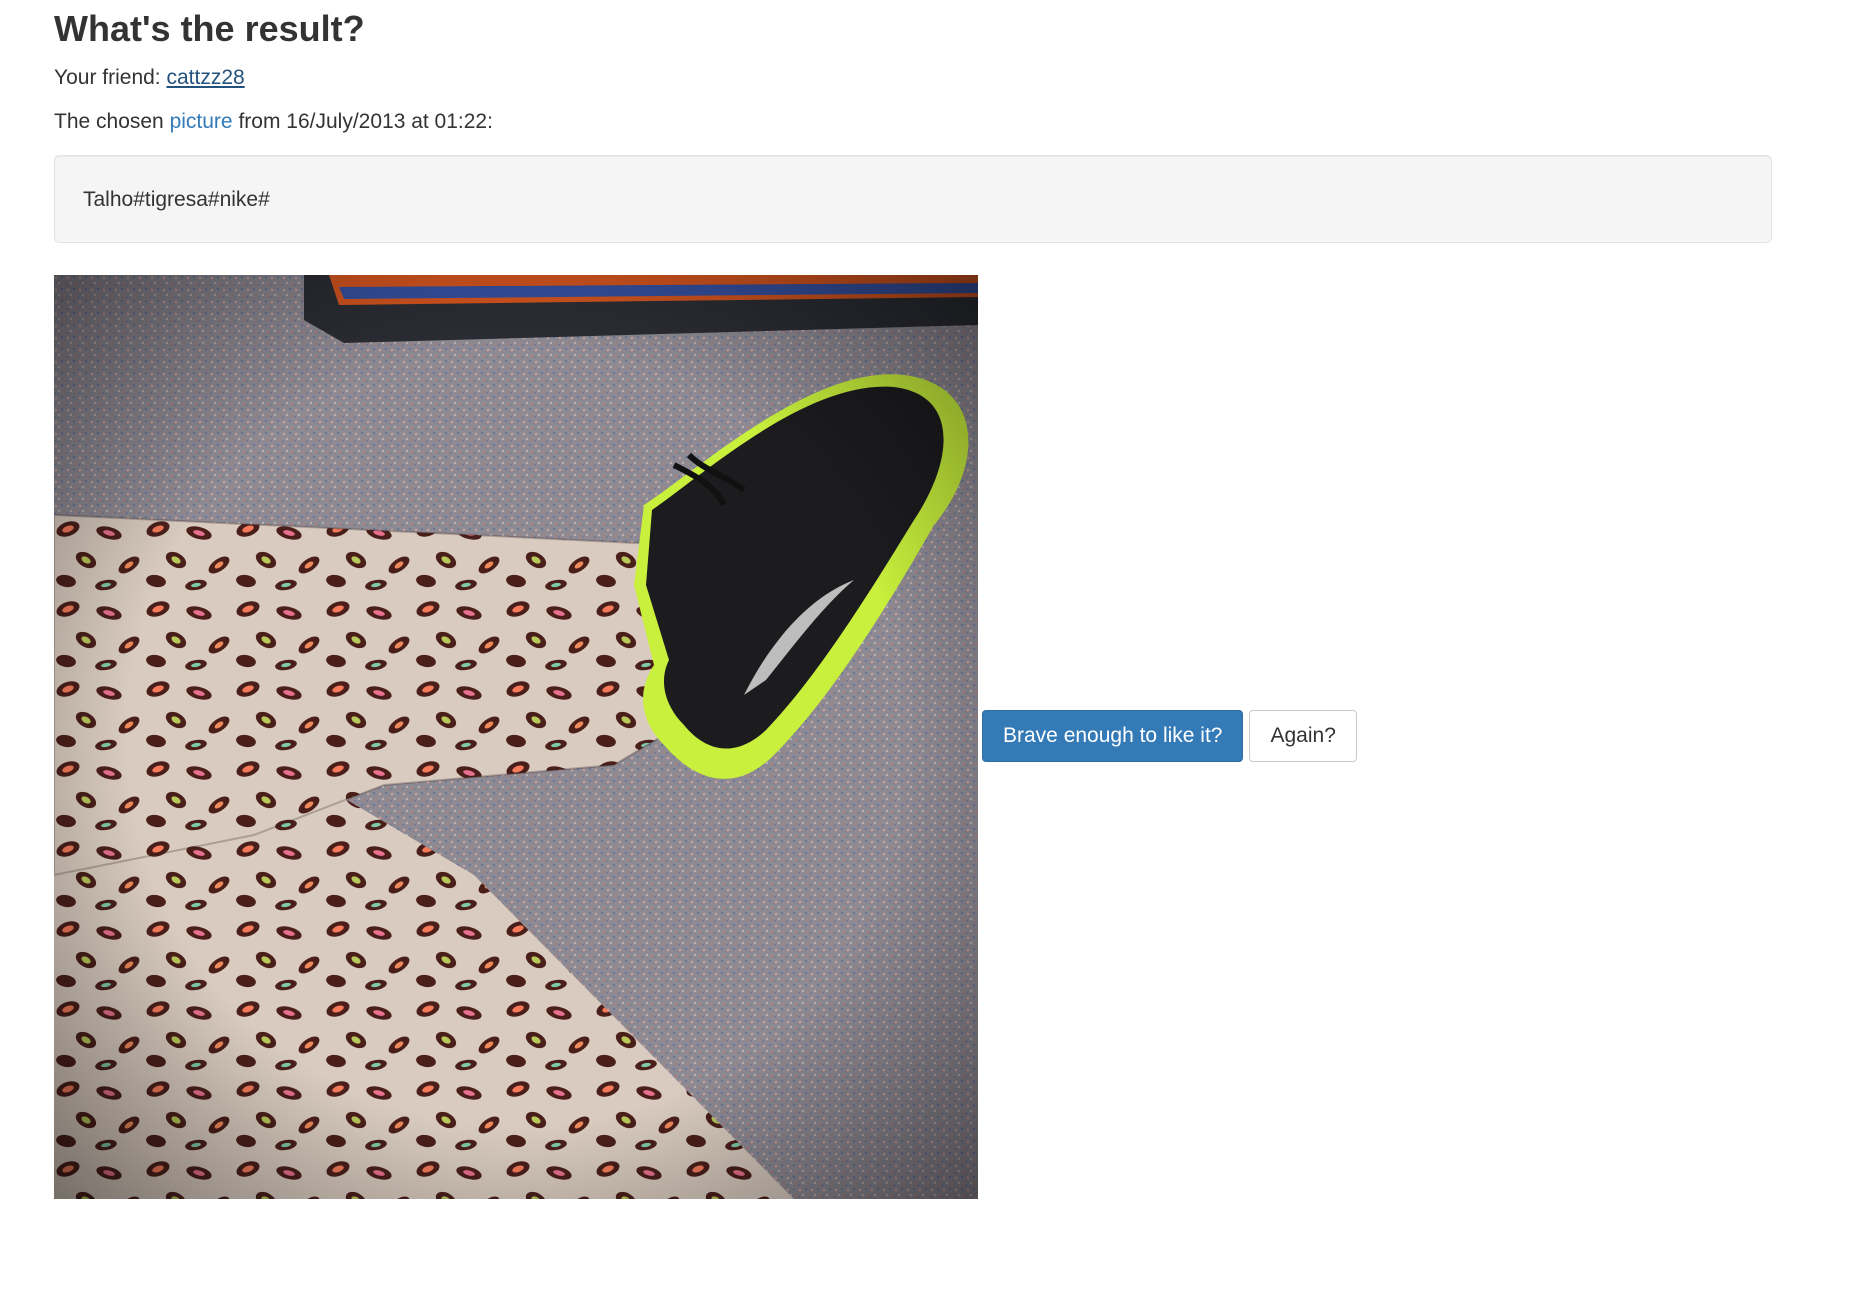 The height and width of the screenshot is (1308, 1870). I want to click on picture-caption: Talho#tigresa#nike#, so click(176, 199).